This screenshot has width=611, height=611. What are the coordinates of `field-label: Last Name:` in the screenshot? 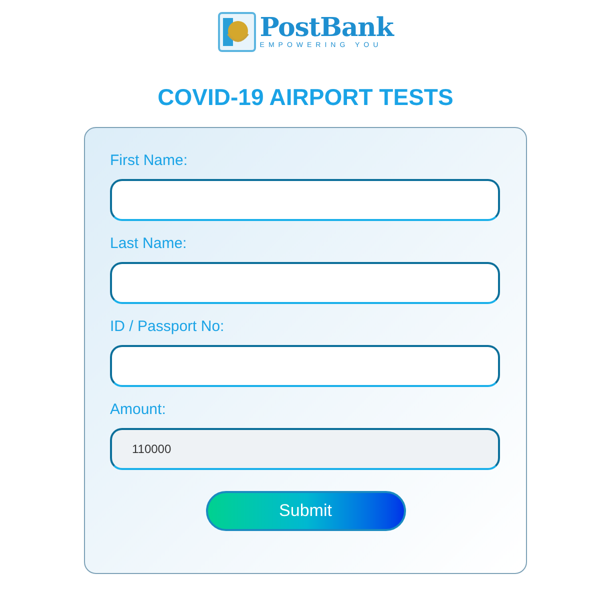 It's located at (149, 243).